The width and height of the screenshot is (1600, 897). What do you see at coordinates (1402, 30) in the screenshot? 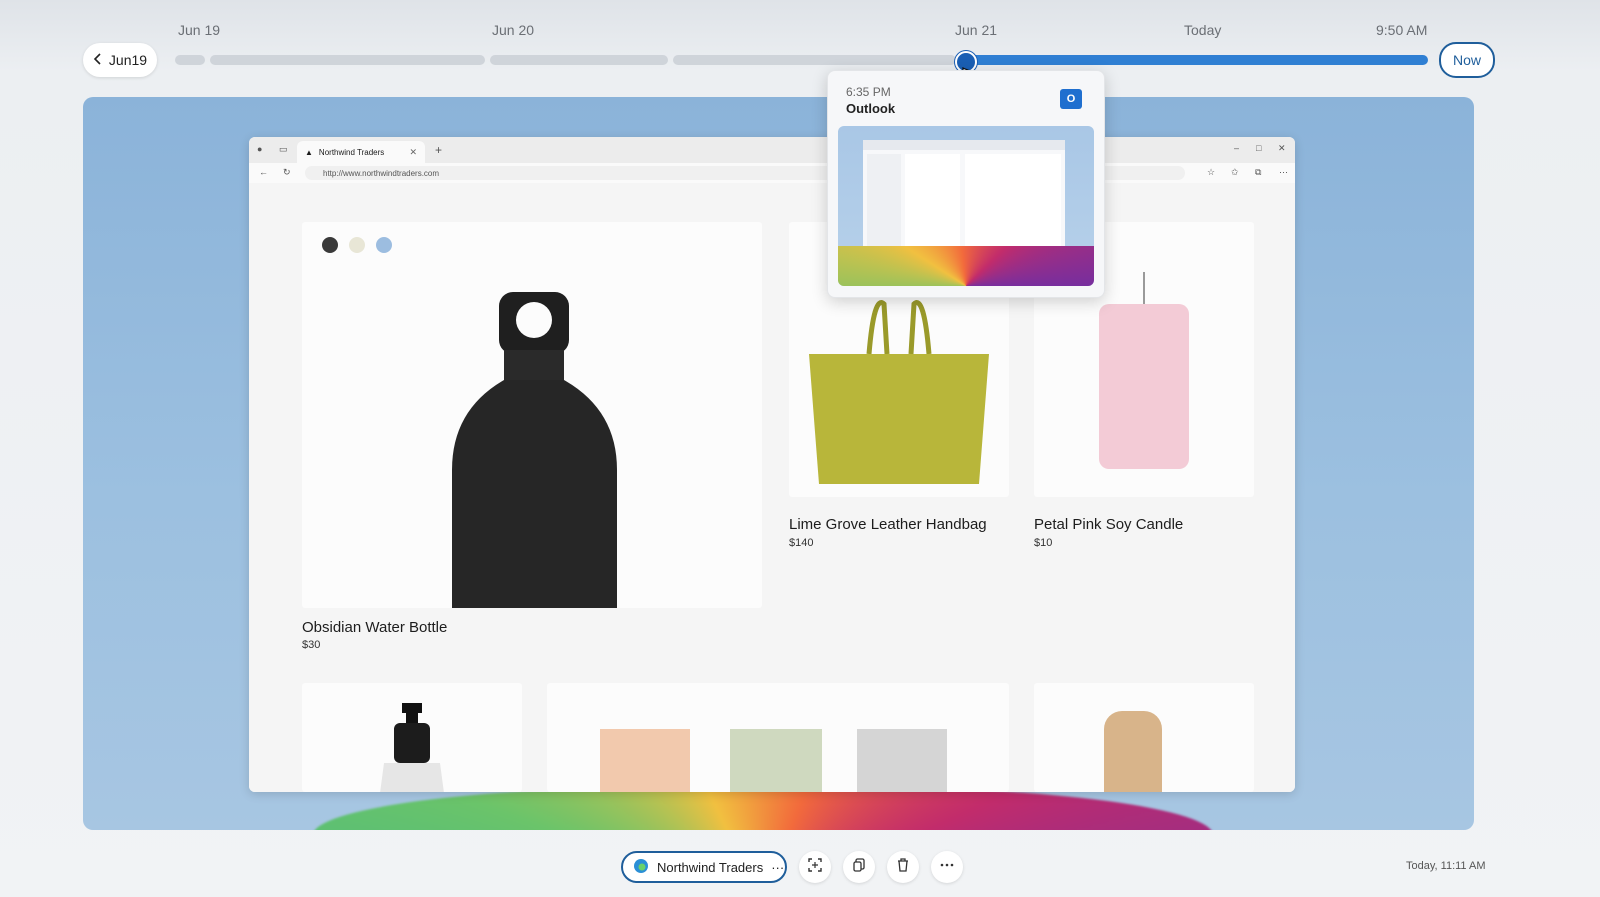
I see `timeline-label: 9:50 AM` at bounding box center [1402, 30].